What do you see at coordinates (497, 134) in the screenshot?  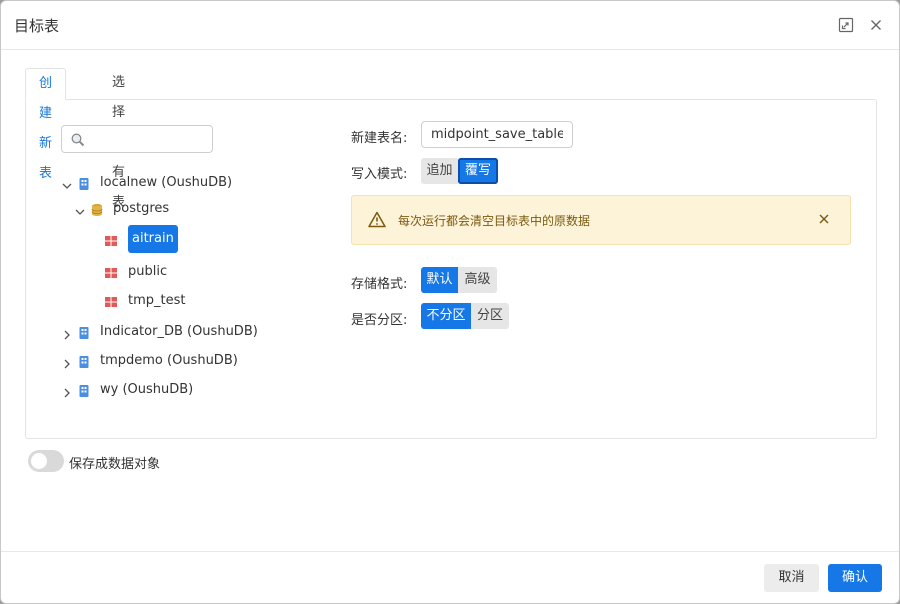 I see `table-name-input` at bounding box center [497, 134].